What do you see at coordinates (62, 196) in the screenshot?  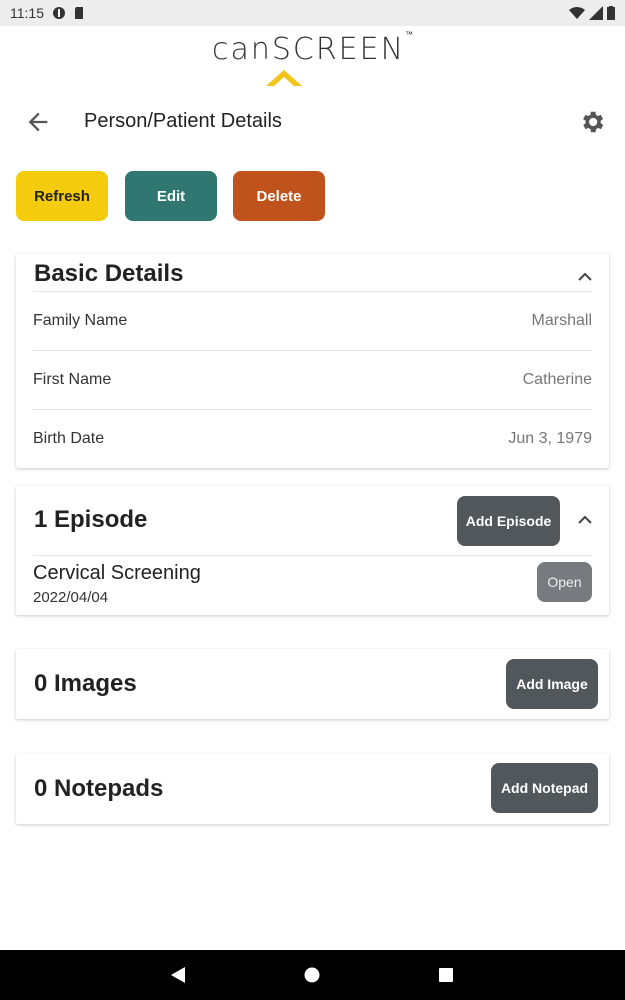 I see `refresh-button: Refresh` at bounding box center [62, 196].